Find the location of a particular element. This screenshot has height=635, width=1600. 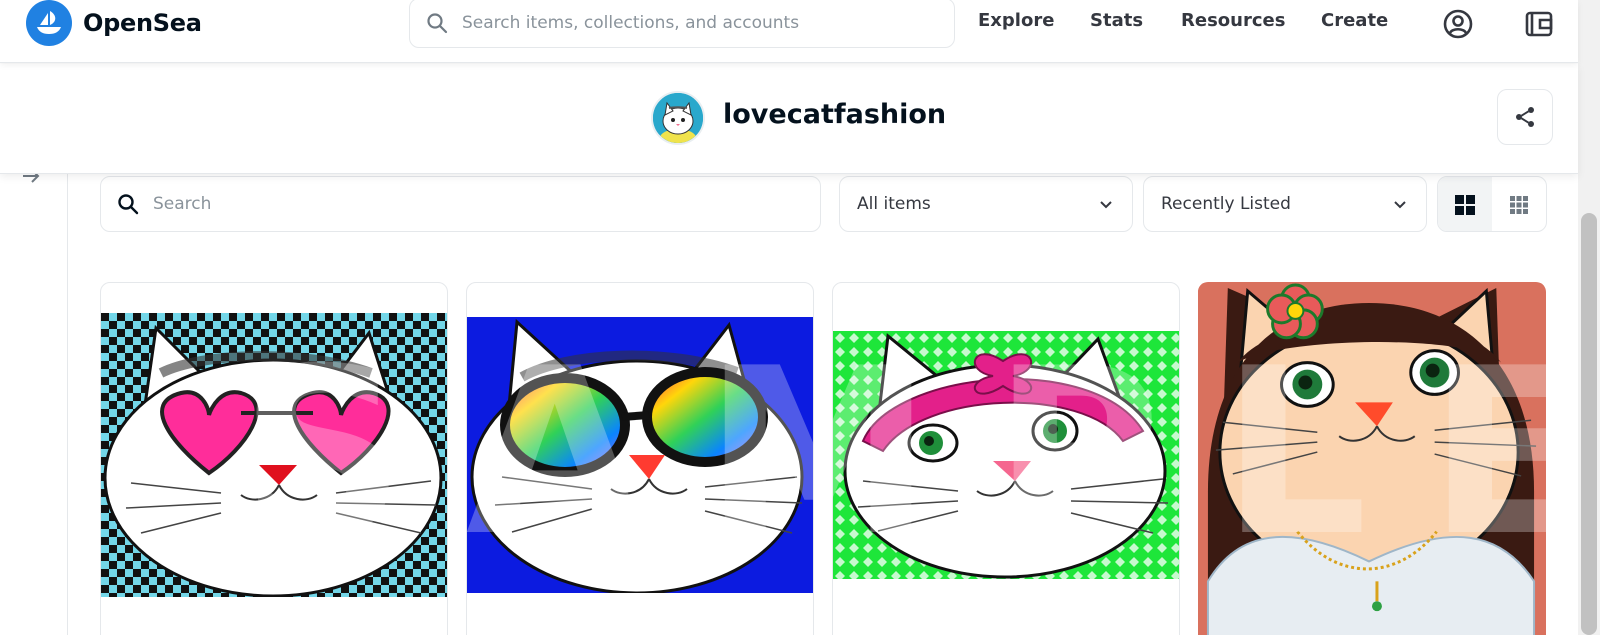

sort-dropdown: Recently Listed is located at coordinates (1285, 204).